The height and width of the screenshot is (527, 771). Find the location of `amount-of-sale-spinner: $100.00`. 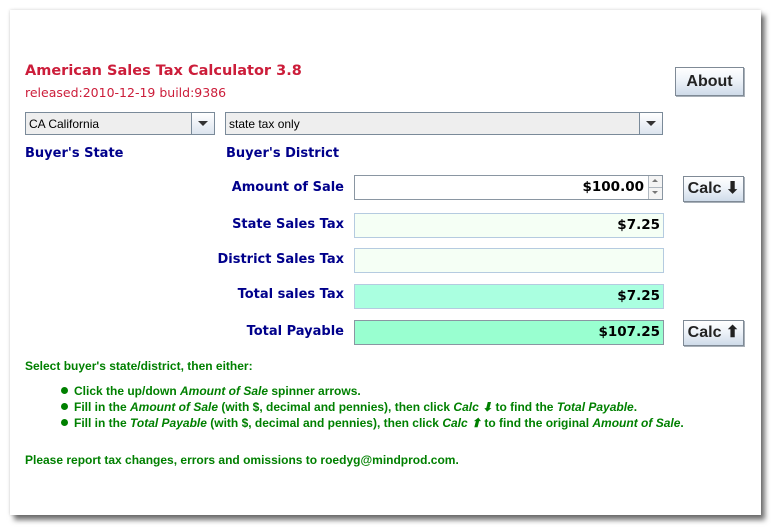

amount-of-sale-spinner: $100.00 is located at coordinates (508, 187).